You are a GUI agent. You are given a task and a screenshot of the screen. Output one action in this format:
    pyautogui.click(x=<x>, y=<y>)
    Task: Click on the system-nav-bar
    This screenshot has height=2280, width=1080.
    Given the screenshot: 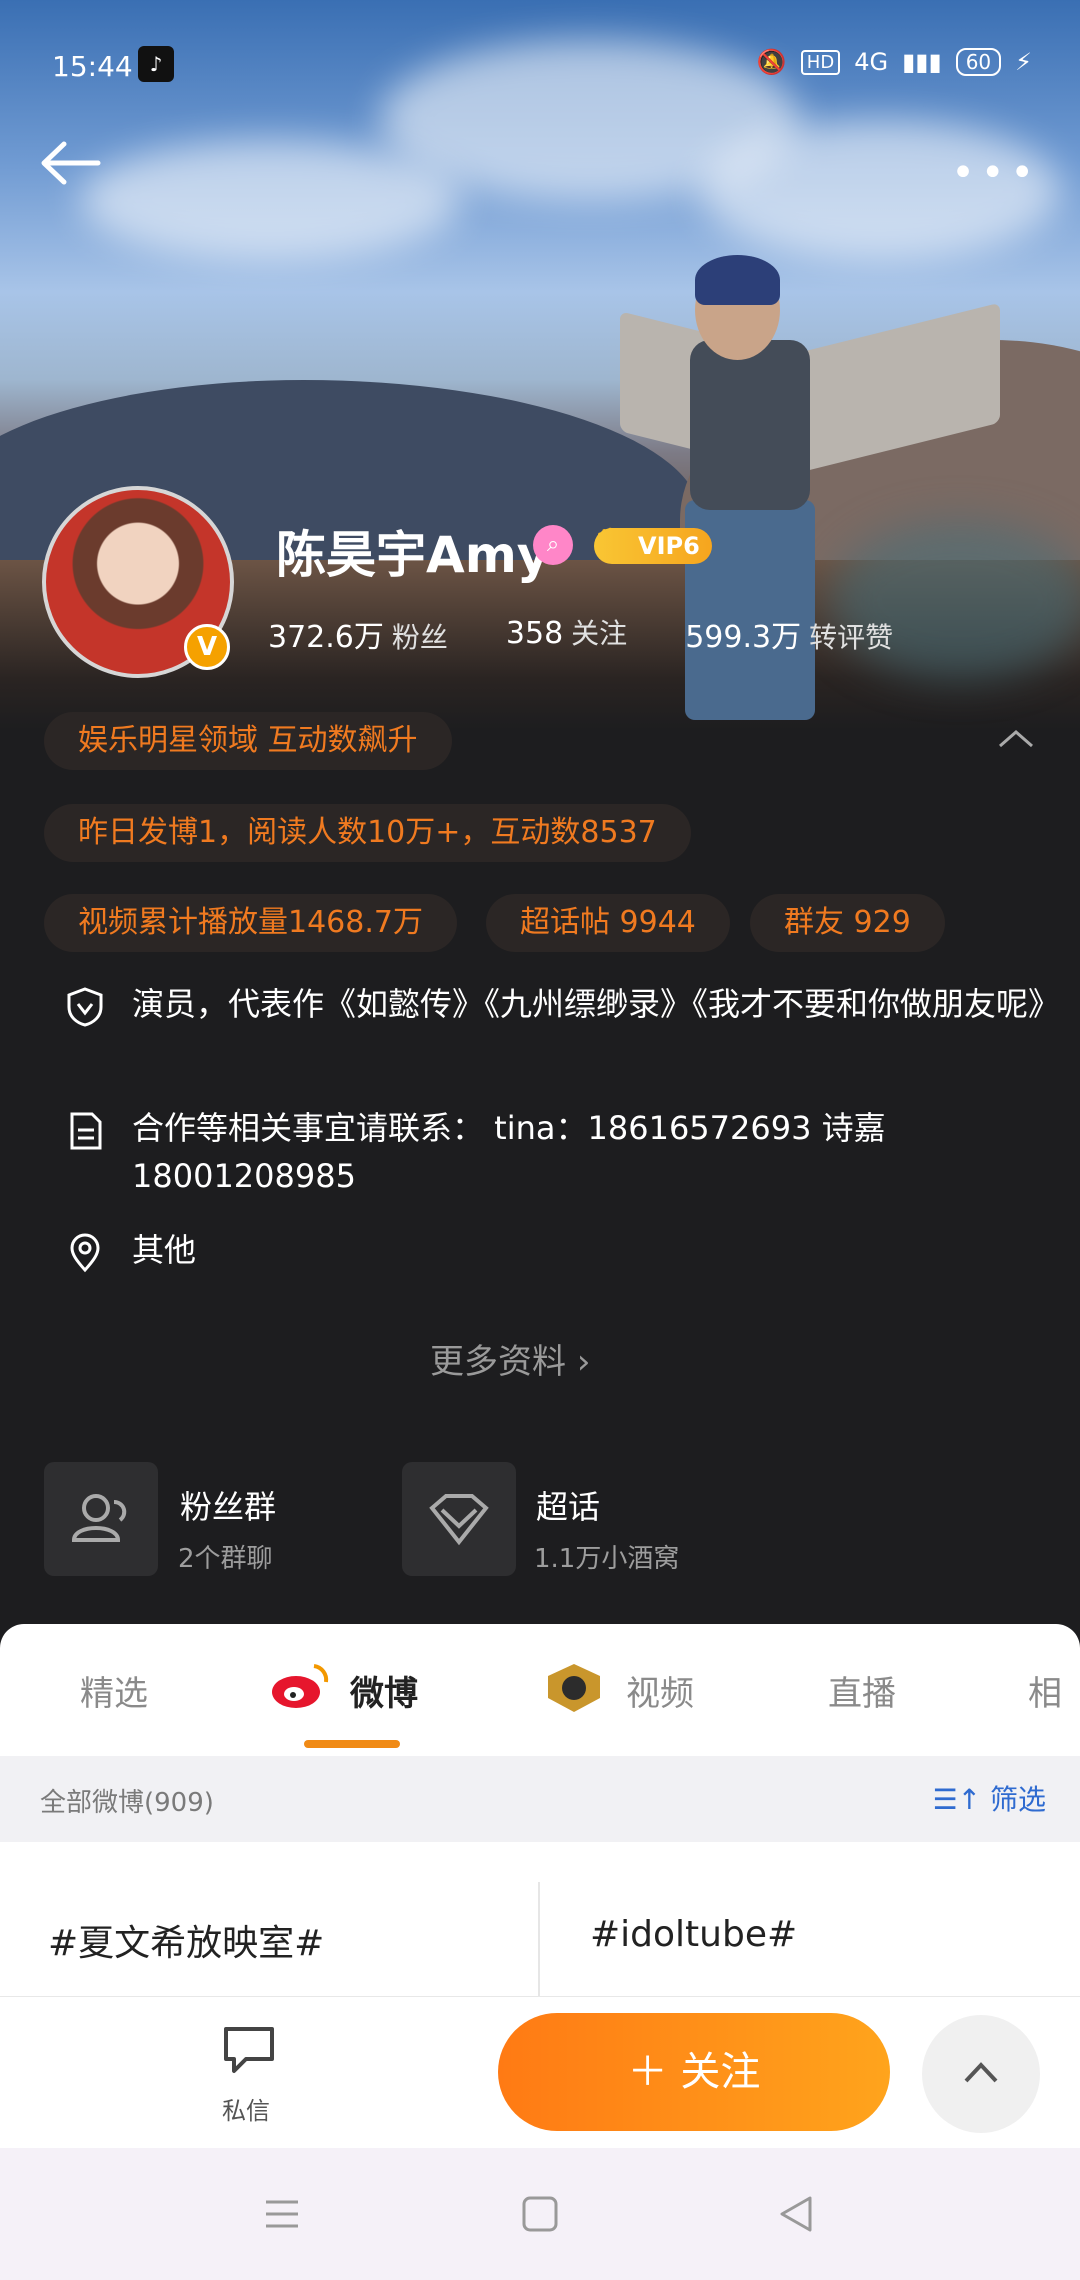 What is the action you would take?
    pyautogui.click(x=540, y=2214)
    